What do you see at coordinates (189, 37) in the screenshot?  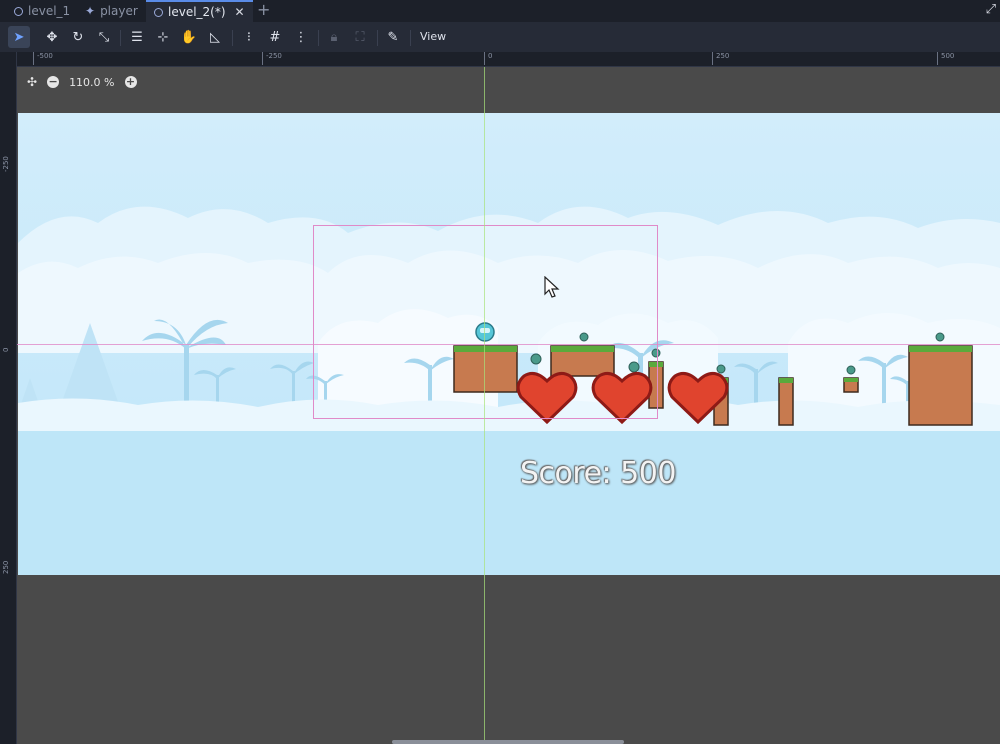 I see `pan-tool-icon: ✋` at bounding box center [189, 37].